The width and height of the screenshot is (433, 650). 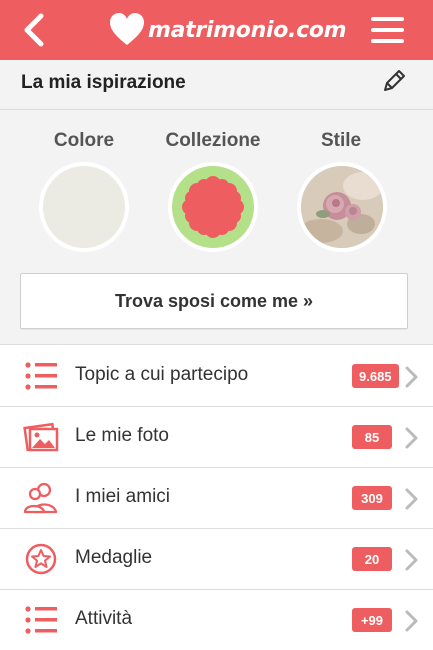 I want to click on stile-photo, so click(x=342, y=207).